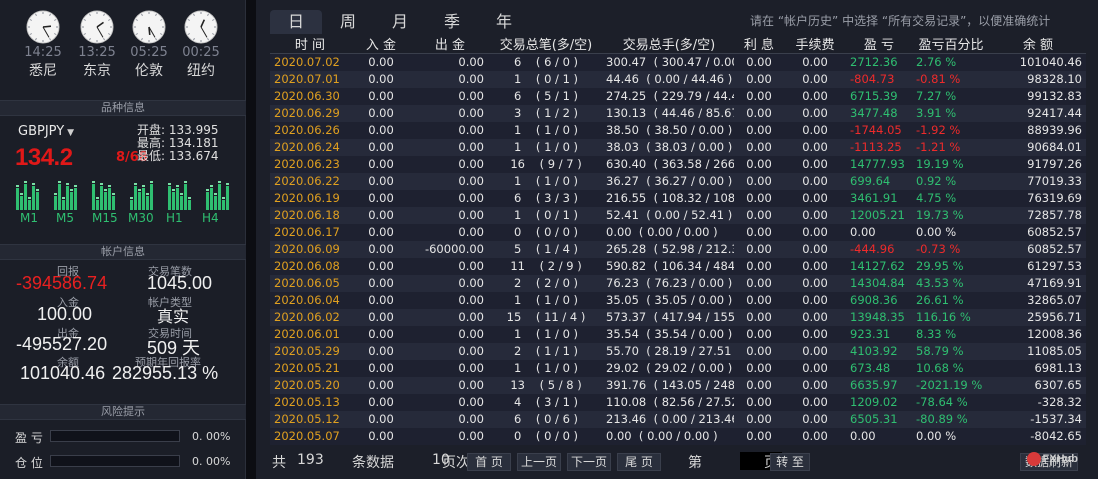 The height and width of the screenshot is (479, 1098). Describe the element at coordinates (504, 22) in the screenshot. I see `tab-year: 年` at that location.